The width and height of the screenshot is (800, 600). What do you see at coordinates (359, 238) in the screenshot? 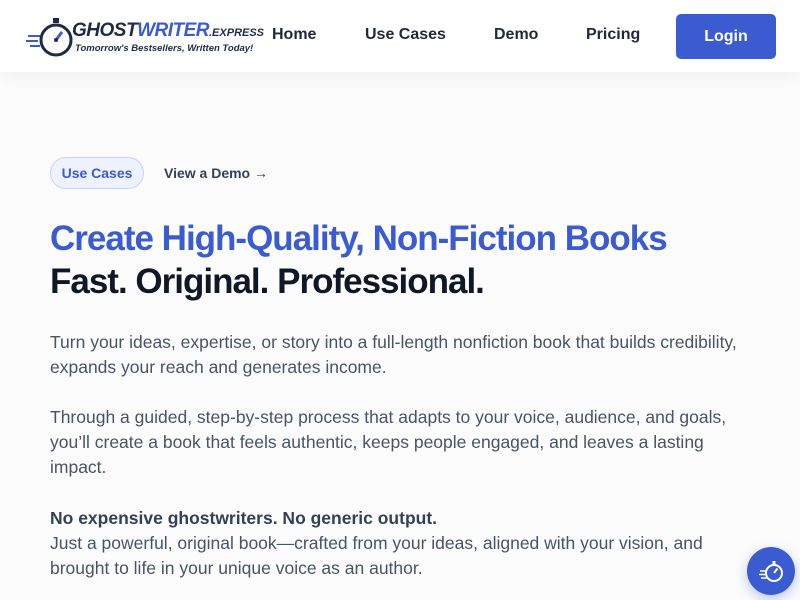
I see `hero-title: Create High-Quality, Non-Fiction Books` at bounding box center [359, 238].